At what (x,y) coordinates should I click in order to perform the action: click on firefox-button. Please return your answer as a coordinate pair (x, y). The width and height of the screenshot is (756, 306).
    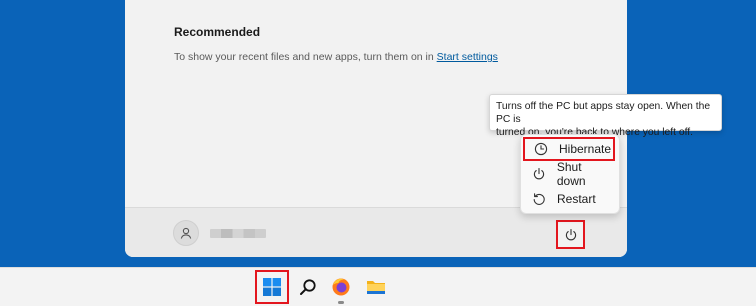
    Looking at the image, I should click on (341, 287).